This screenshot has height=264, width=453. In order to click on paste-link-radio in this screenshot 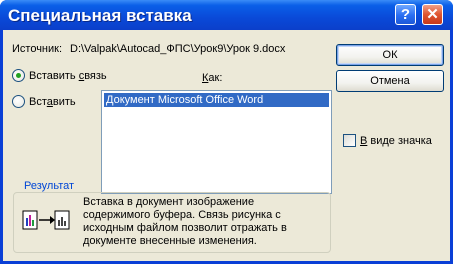, I will do `click(18, 75)`.